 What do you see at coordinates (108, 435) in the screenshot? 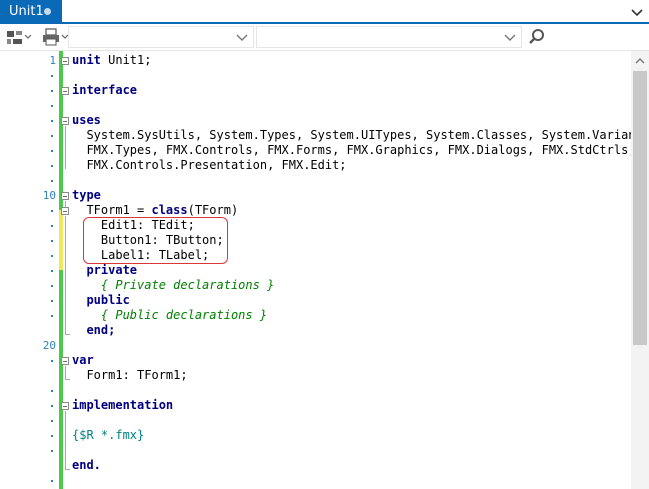
I see `code-directive: {$R *.fmx}` at bounding box center [108, 435].